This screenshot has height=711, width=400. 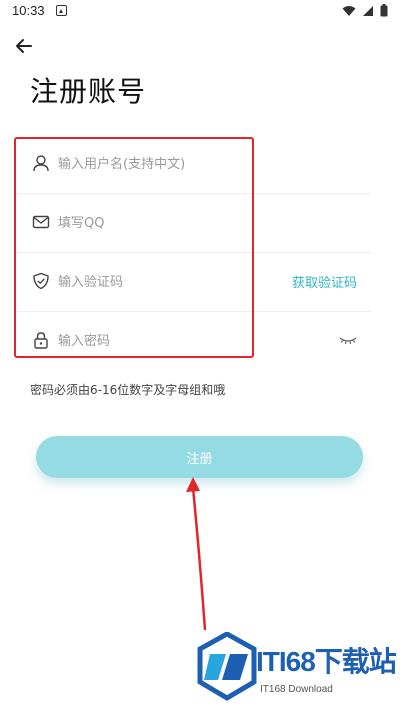 What do you see at coordinates (168, 341) in the screenshot?
I see `password-input` at bounding box center [168, 341].